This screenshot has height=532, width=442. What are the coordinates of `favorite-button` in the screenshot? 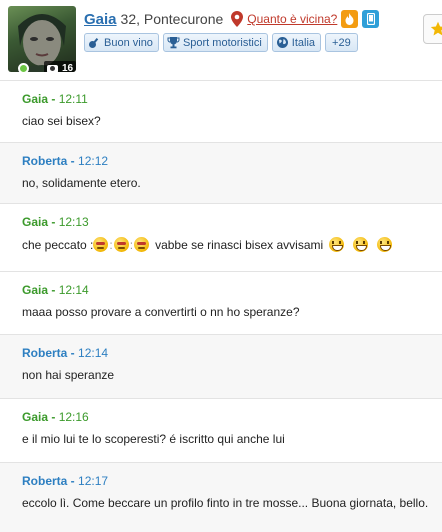 It's located at (432, 29).